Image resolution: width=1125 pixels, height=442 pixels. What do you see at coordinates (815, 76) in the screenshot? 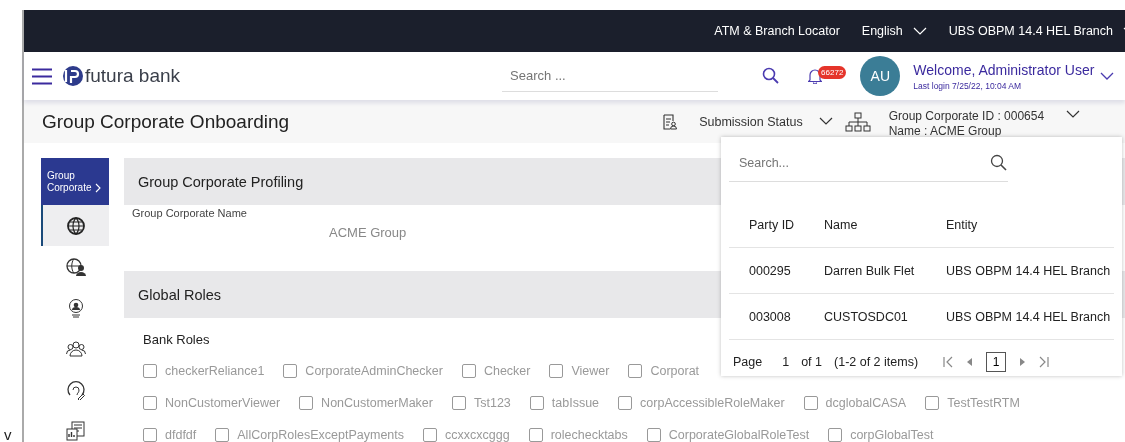
I see `bell-icon` at bounding box center [815, 76].